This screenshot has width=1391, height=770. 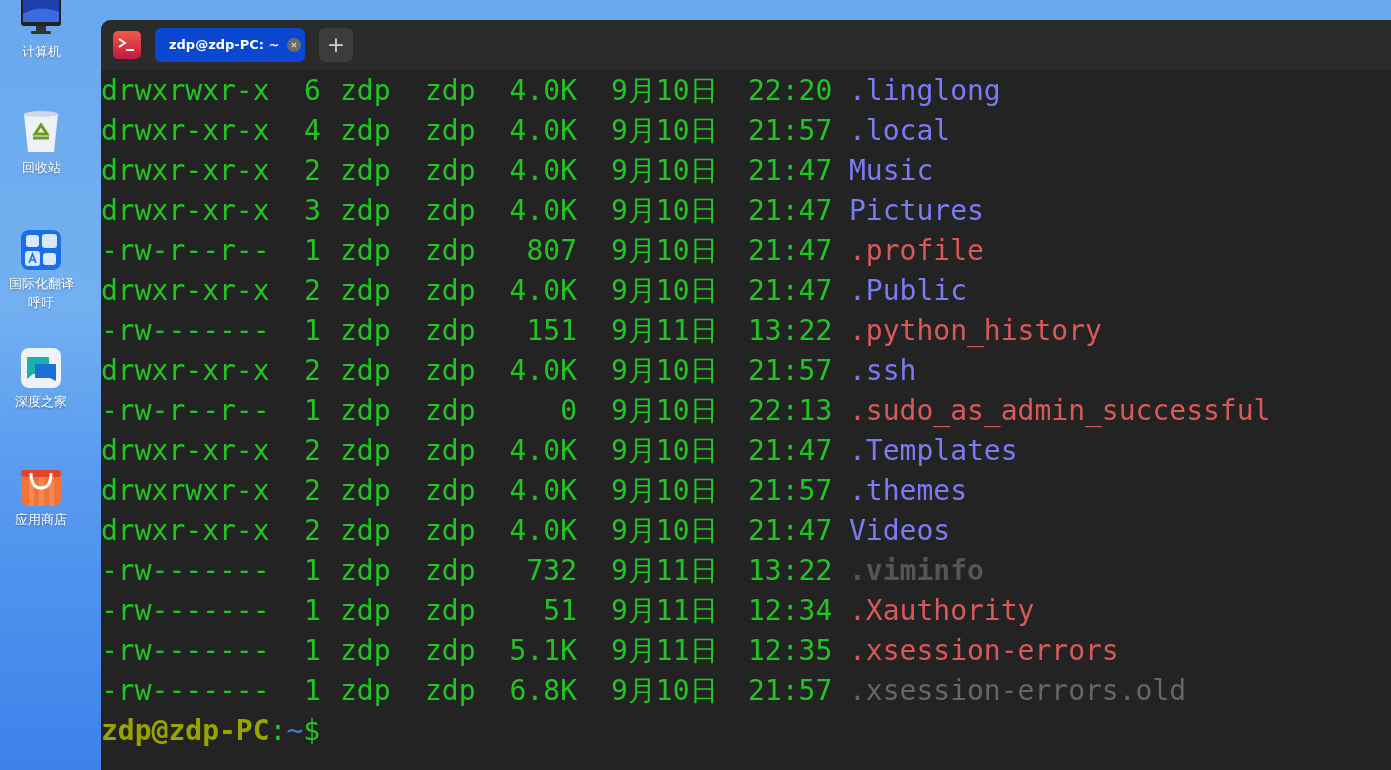 I want to click on new-tab-button: +, so click(x=336, y=45).